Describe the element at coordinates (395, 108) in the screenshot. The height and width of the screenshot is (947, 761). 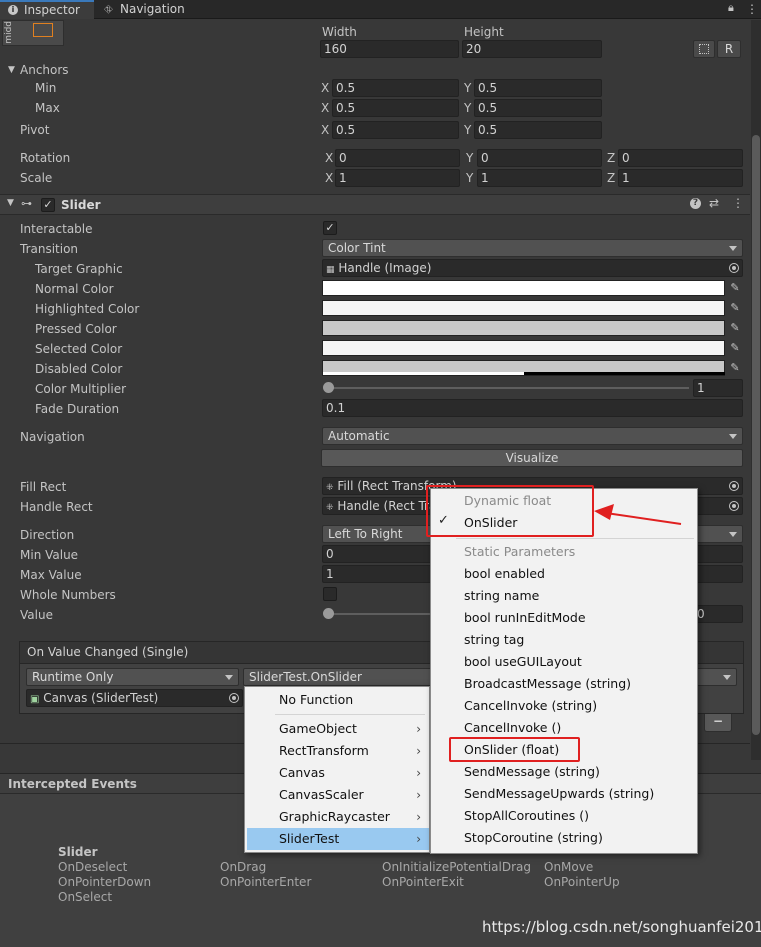
I see `max-x-field: 0.5` at that location.